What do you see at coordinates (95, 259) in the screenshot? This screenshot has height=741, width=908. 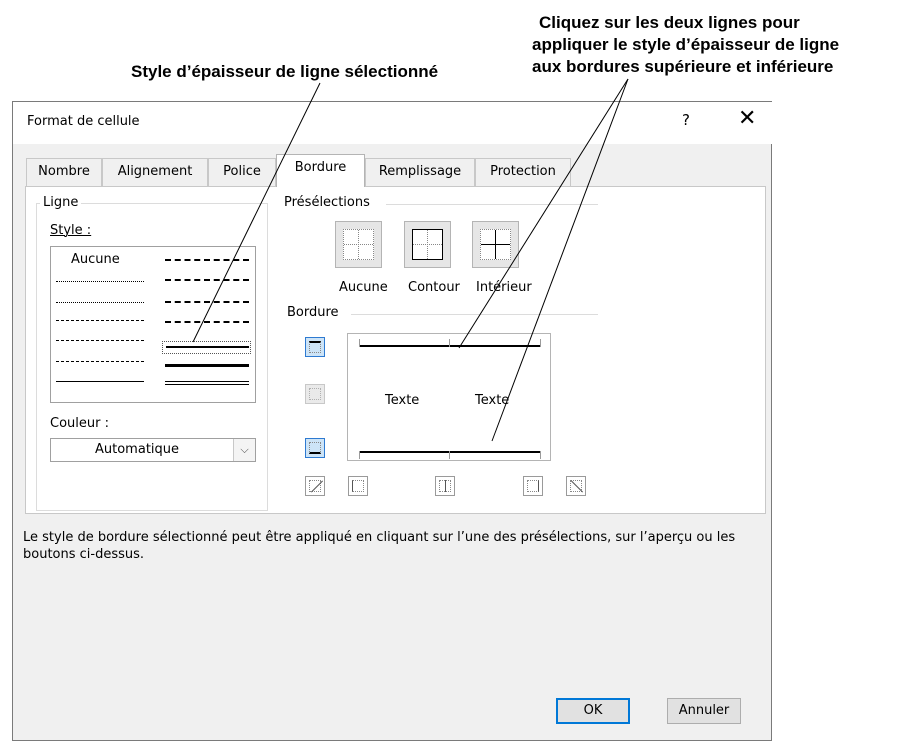 I see `line-style-none: Aucune` at bounding box center [95, 259].